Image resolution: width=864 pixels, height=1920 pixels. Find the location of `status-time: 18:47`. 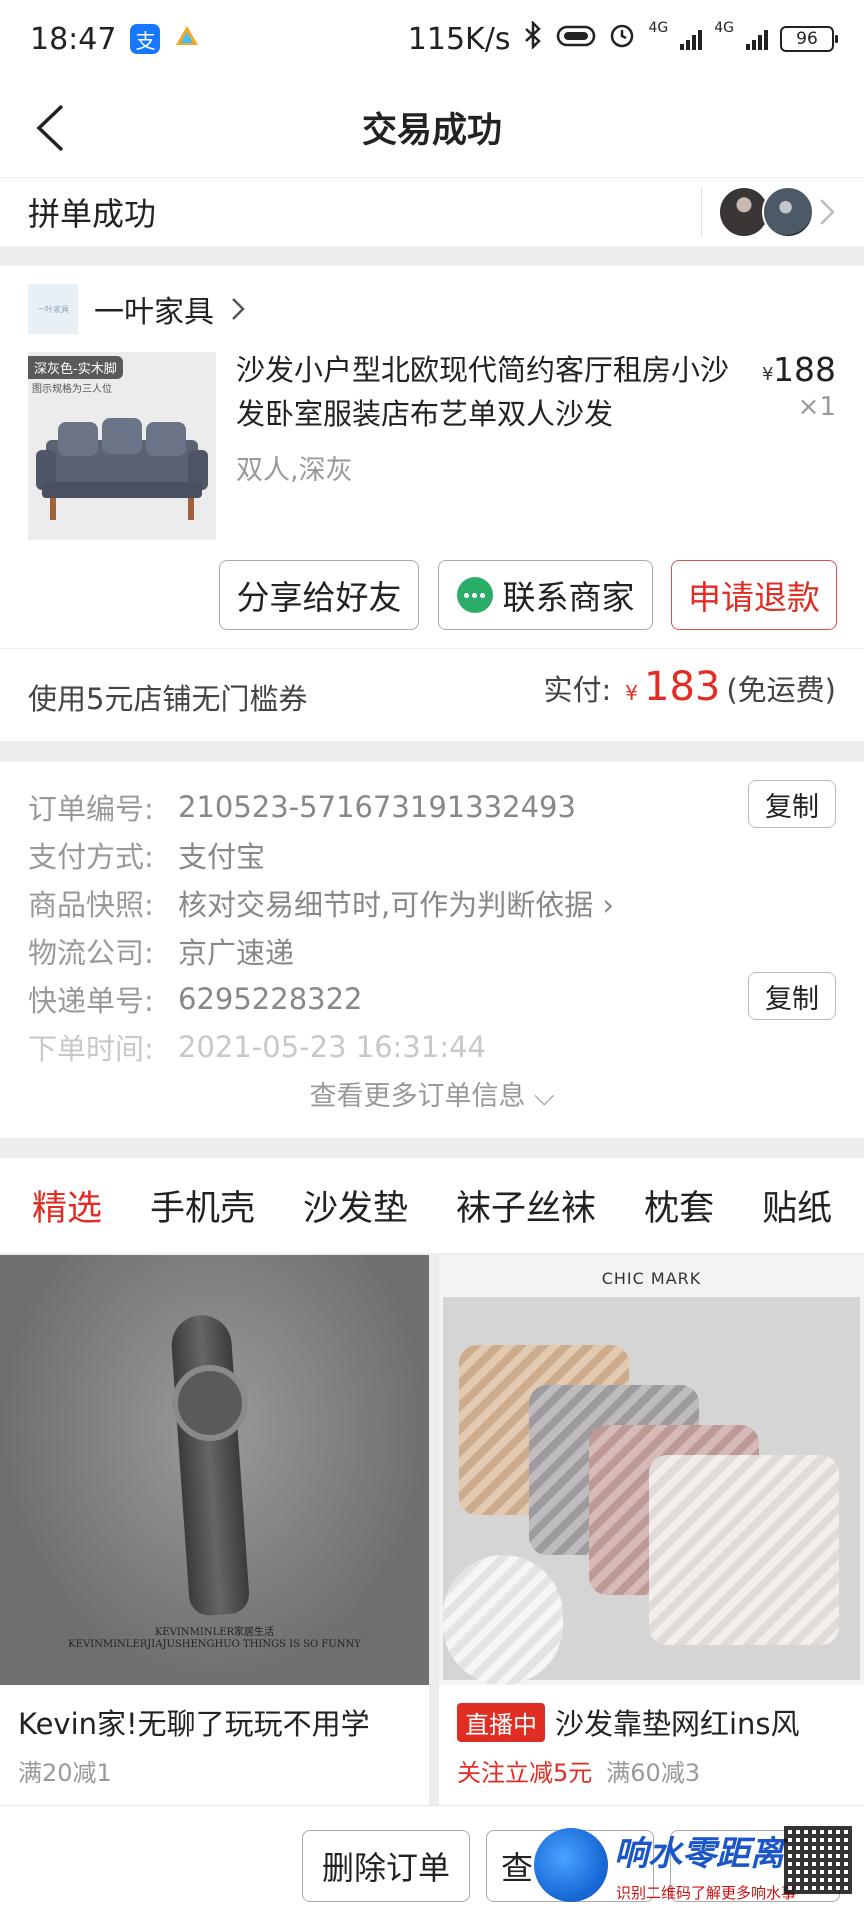

status-time: 18:47 is located at coordinates (73, 39).